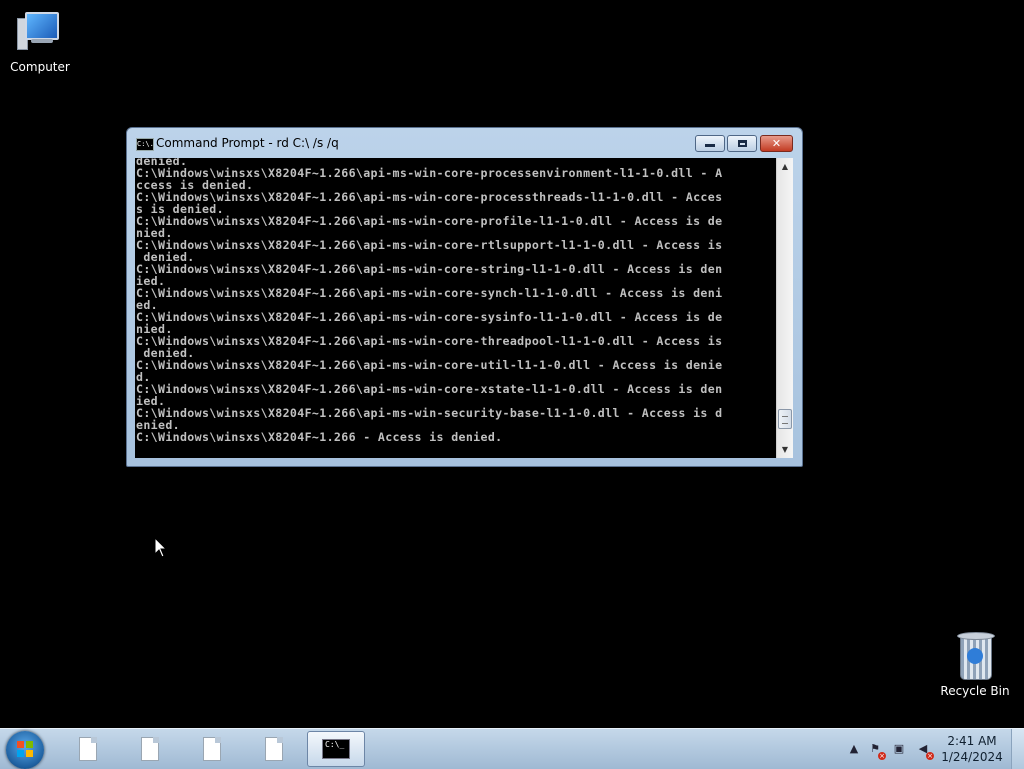 Image resolution: width=1024 pixels, height=769 pixels. What do you see at coordinates (145, 144) in the screenshot?
I see `command-prompt-icon: C:\.` at bounding box center [145, 144].